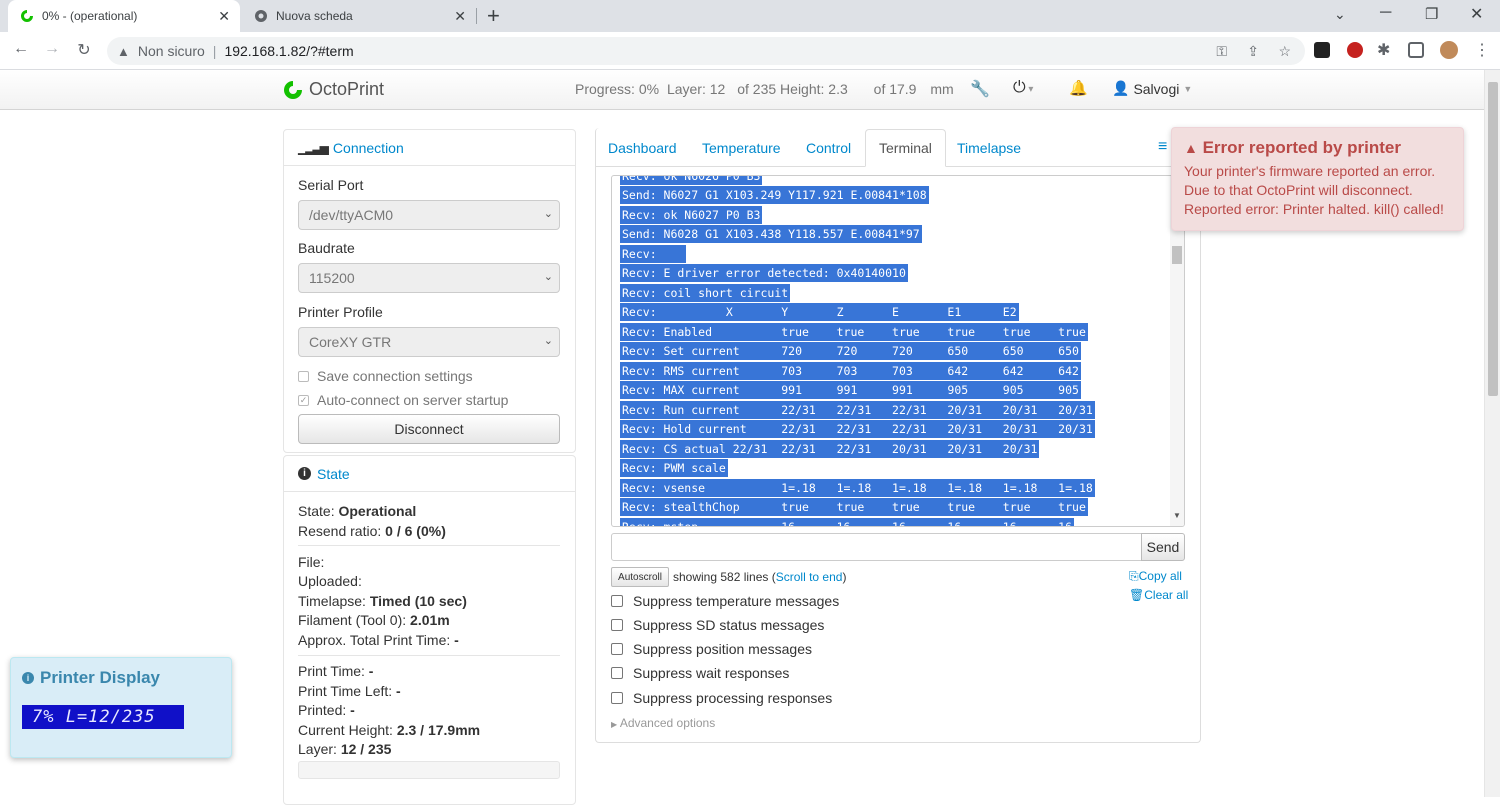 This screenshot has height=805, width=1500. I want to click on suppress-label: Suppress position messages, so click(722, 649).